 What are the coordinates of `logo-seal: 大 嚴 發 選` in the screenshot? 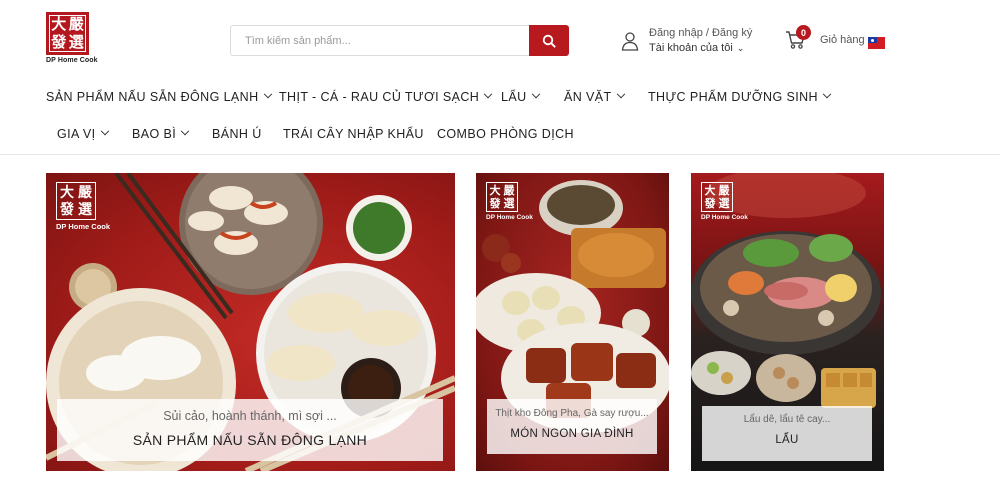 It's located at (67, 33).